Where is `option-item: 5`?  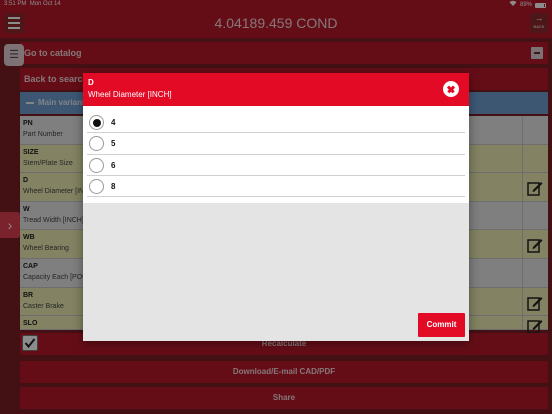 option-item: 5 is located at coordinates (276, 144).